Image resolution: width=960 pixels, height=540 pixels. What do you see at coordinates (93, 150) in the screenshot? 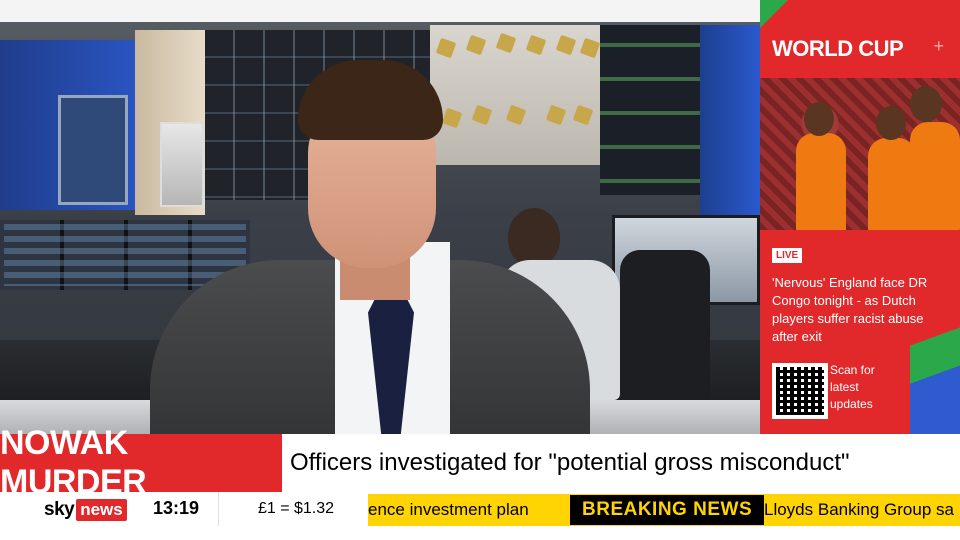
I see `studio-door` at bounding box center [93, 150].